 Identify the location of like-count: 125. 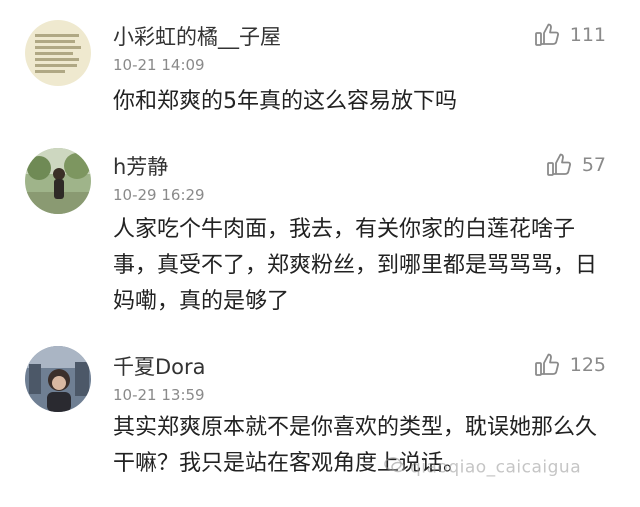
(587, 365).